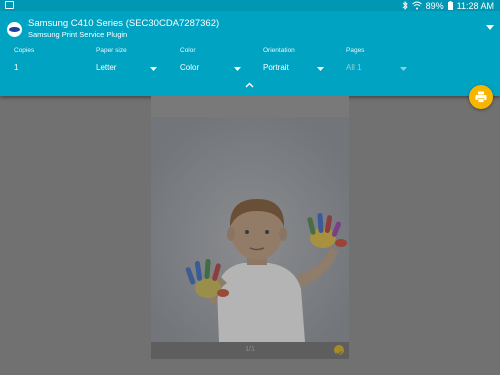 Image resolution: width=500 pixels, height=375 pixels. What do you see at coordinates (405, 5) in the screenshot?
I see `bluetooth-icon` at bounding box center [405, 5].